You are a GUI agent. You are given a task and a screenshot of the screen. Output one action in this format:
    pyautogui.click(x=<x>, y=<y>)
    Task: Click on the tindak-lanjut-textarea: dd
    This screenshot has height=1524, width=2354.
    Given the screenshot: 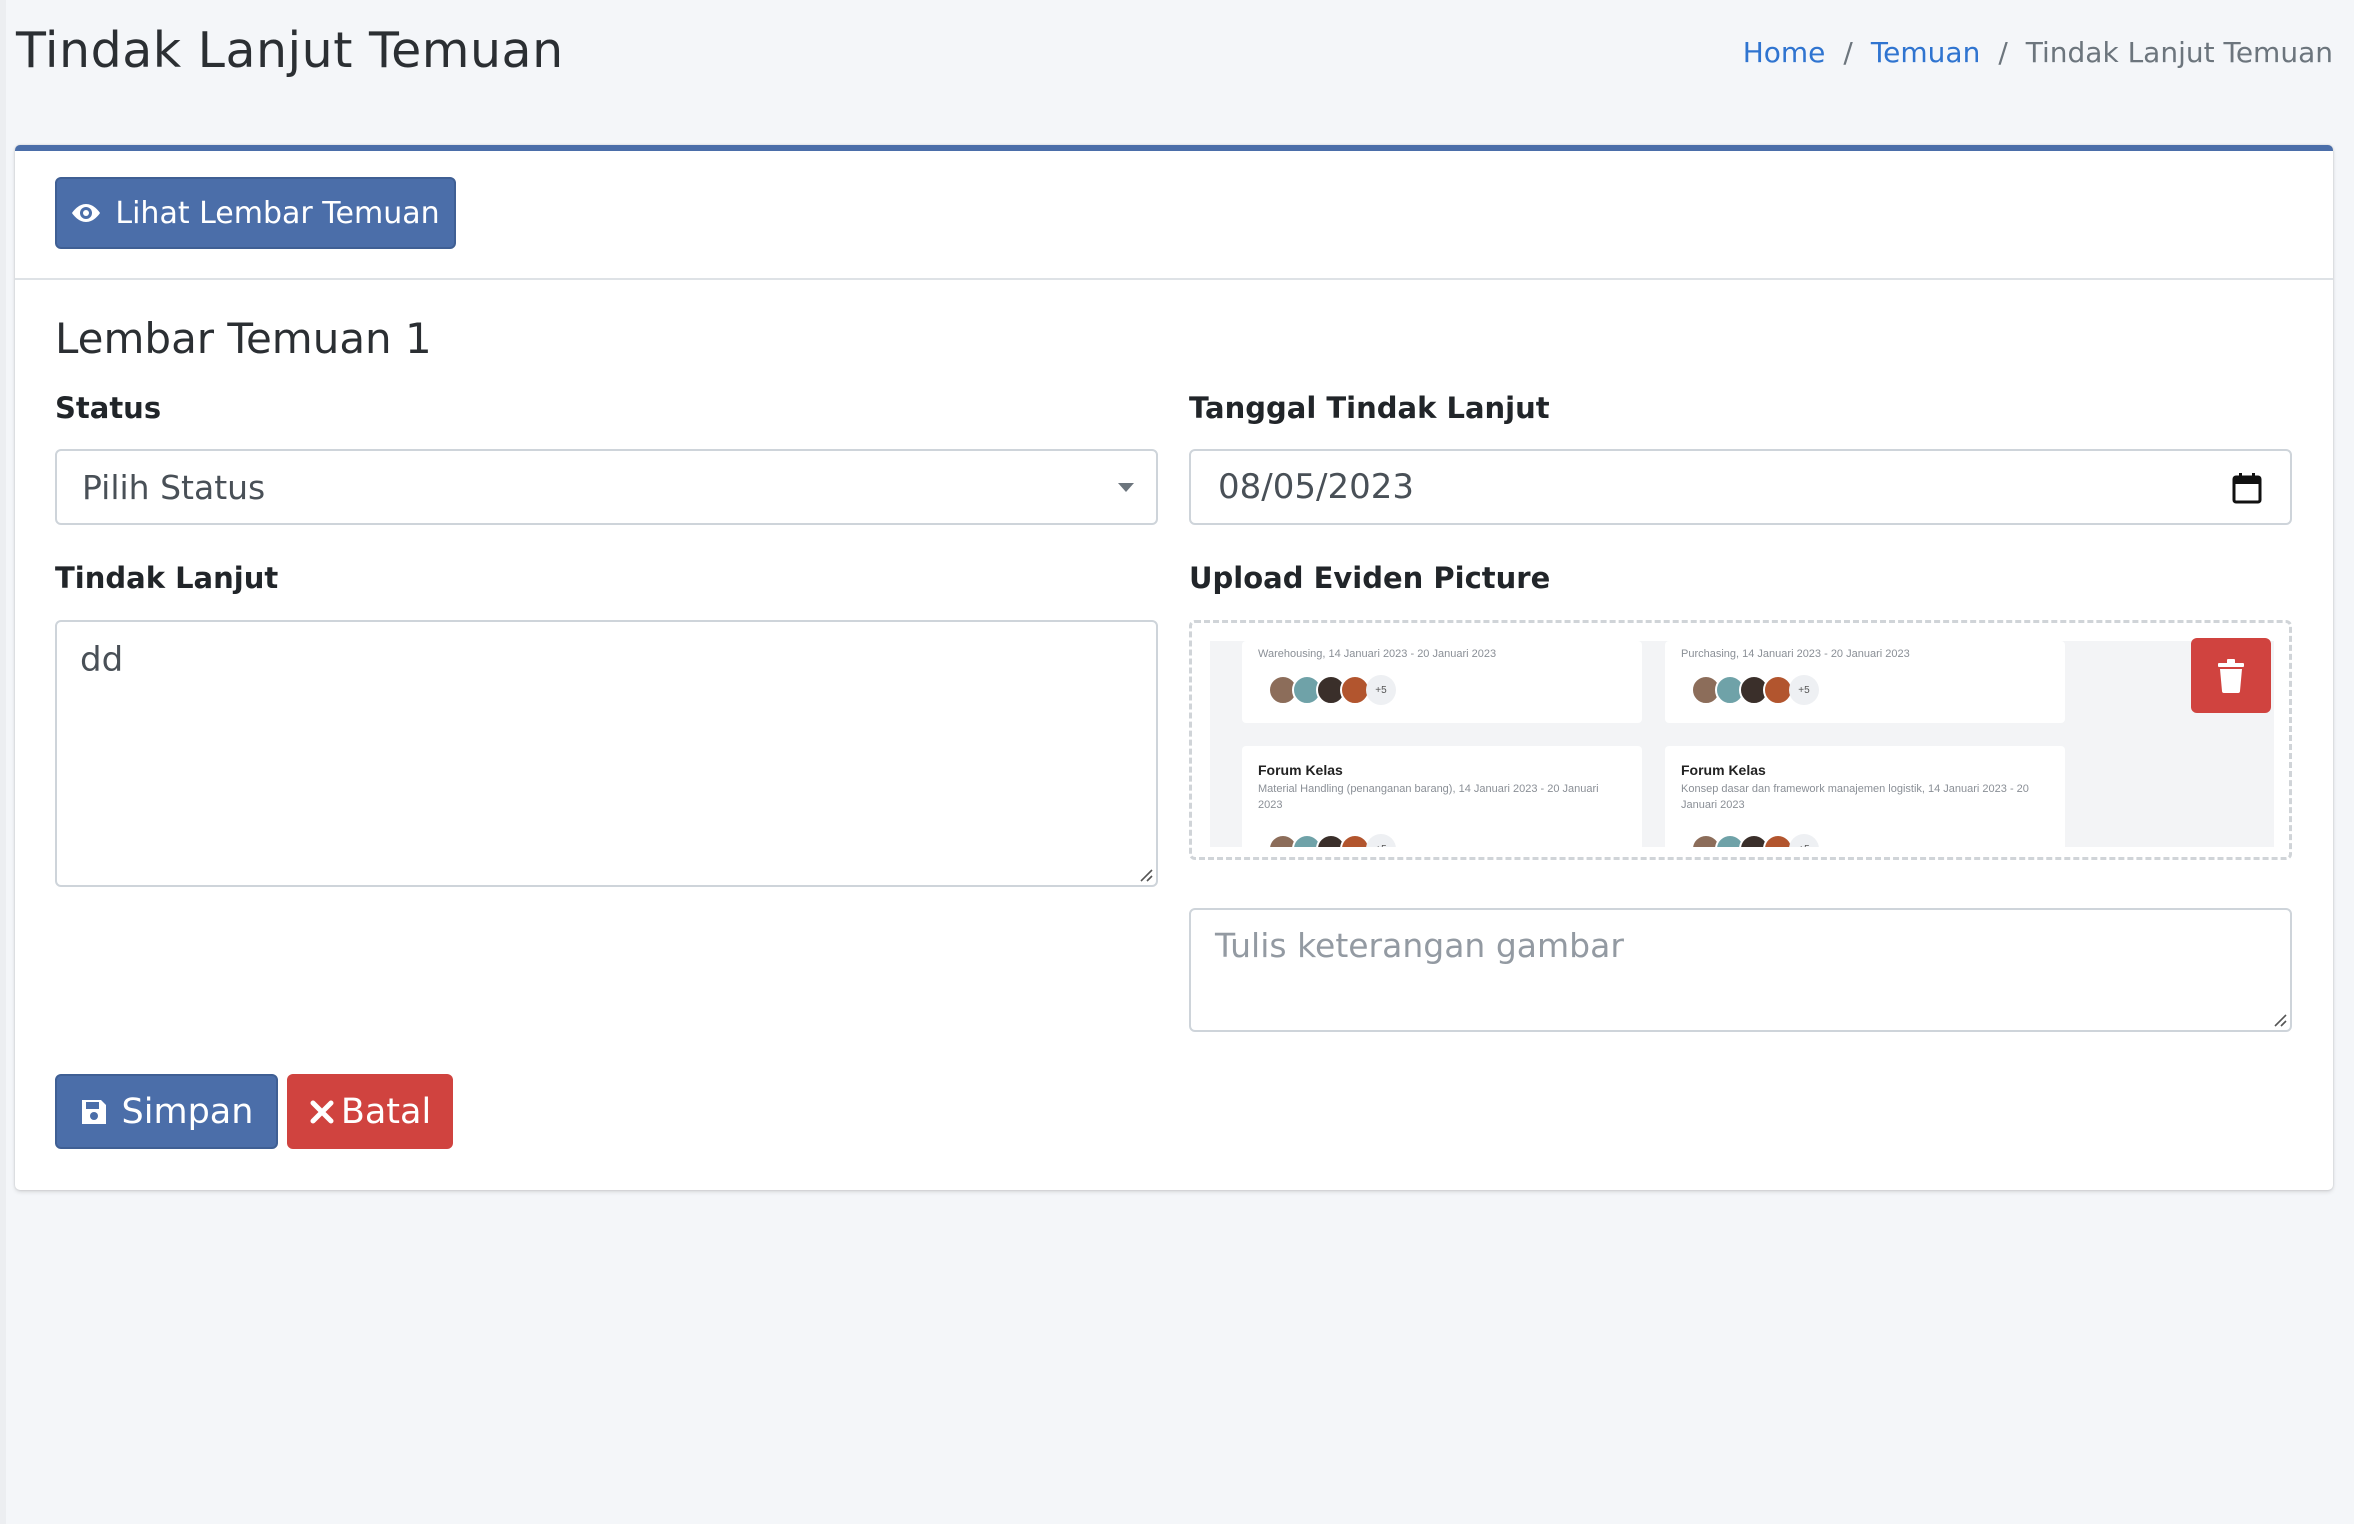 What is the action you would take?
    pyautogui.click(x=606, y=753)
    